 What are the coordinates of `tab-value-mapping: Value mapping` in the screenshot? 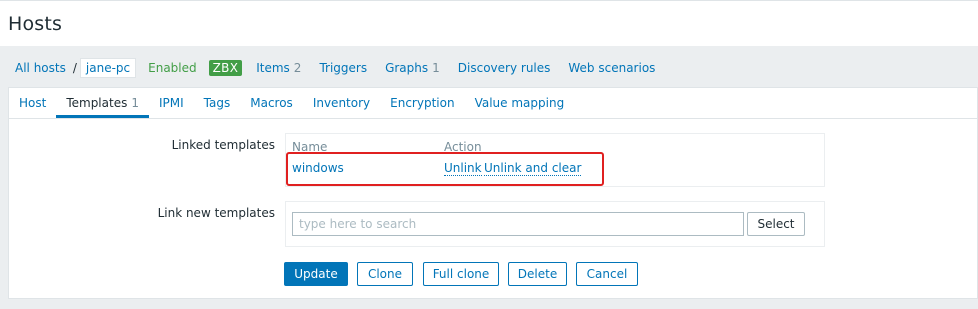 It's located at (520, 103).